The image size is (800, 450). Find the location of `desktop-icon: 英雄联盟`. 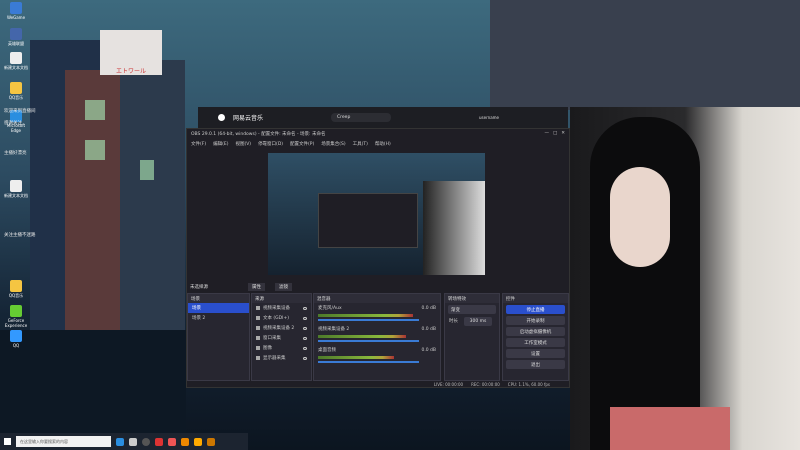

desktop-icon: 英雄联盟 is located at coordinates (16, 37).